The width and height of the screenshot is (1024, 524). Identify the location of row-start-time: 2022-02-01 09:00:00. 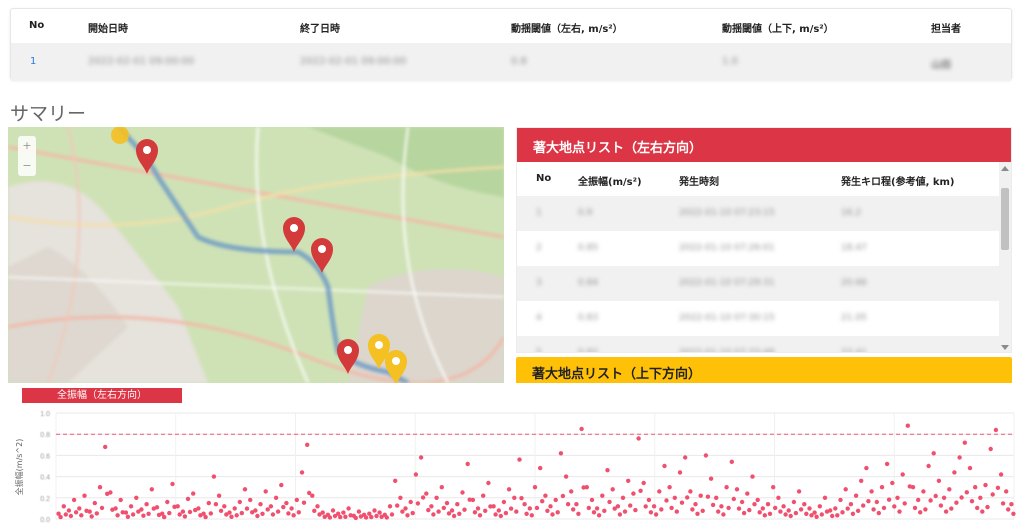
(141, 61).